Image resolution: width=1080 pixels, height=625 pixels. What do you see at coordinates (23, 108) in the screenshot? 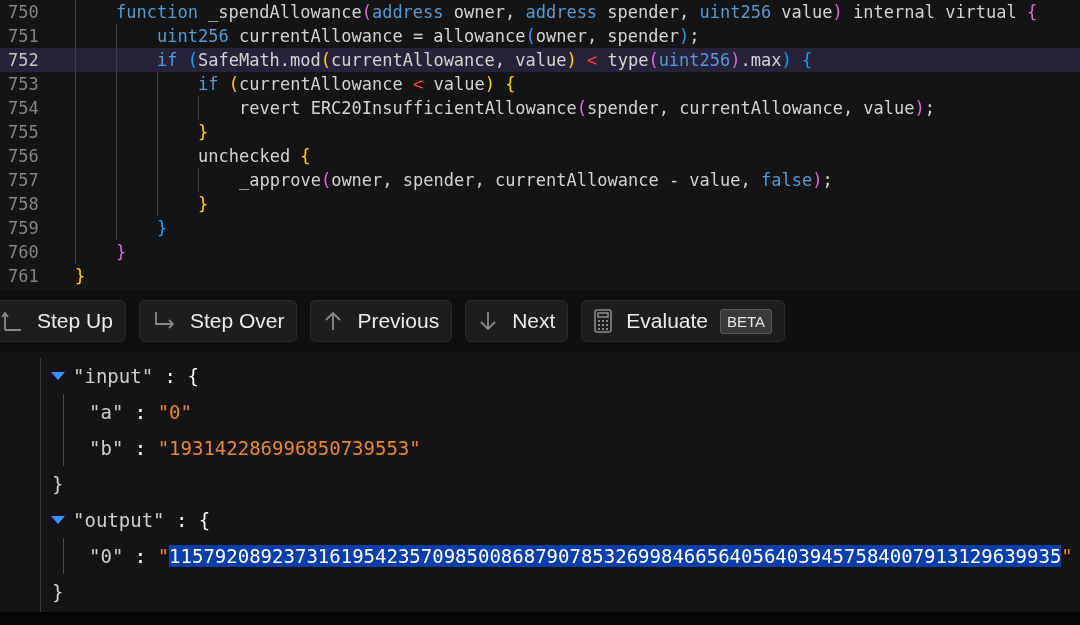
I see `line-number: 754` at bounding box center [23, 108].